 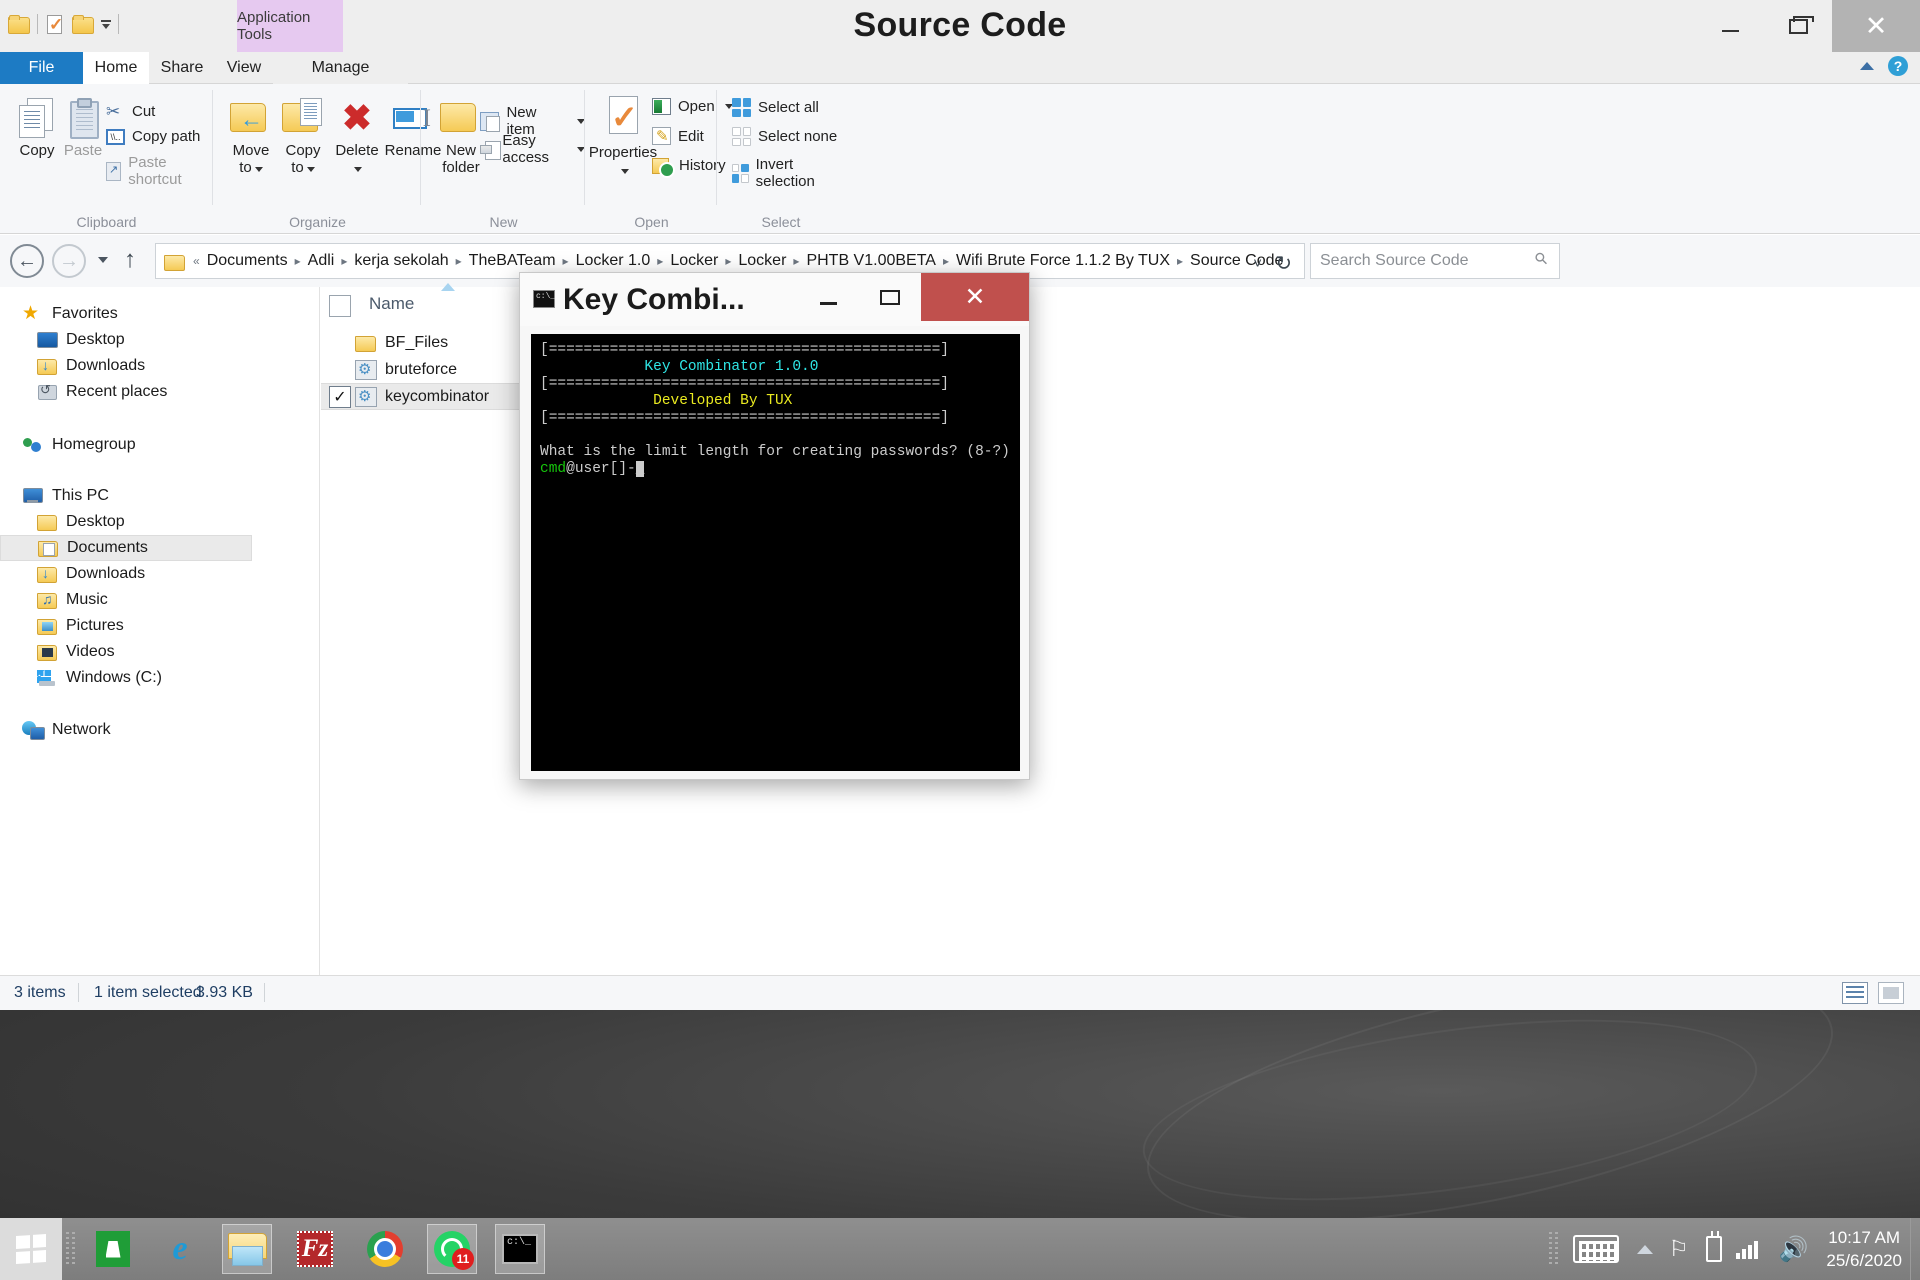 I want to click on sidebar-item-videos: Videos, so click(x=188, y=652).